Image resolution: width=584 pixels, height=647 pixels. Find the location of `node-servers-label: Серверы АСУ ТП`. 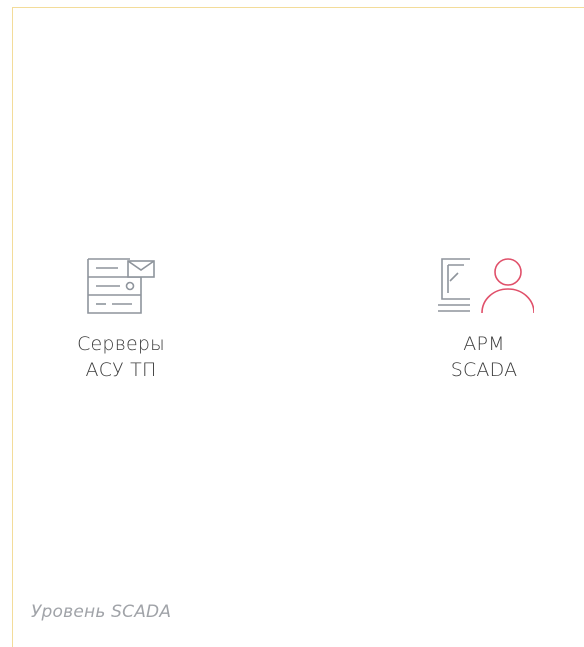

node-servers-label: Серверы АСУ ТП is located at coordinates (121, 357).